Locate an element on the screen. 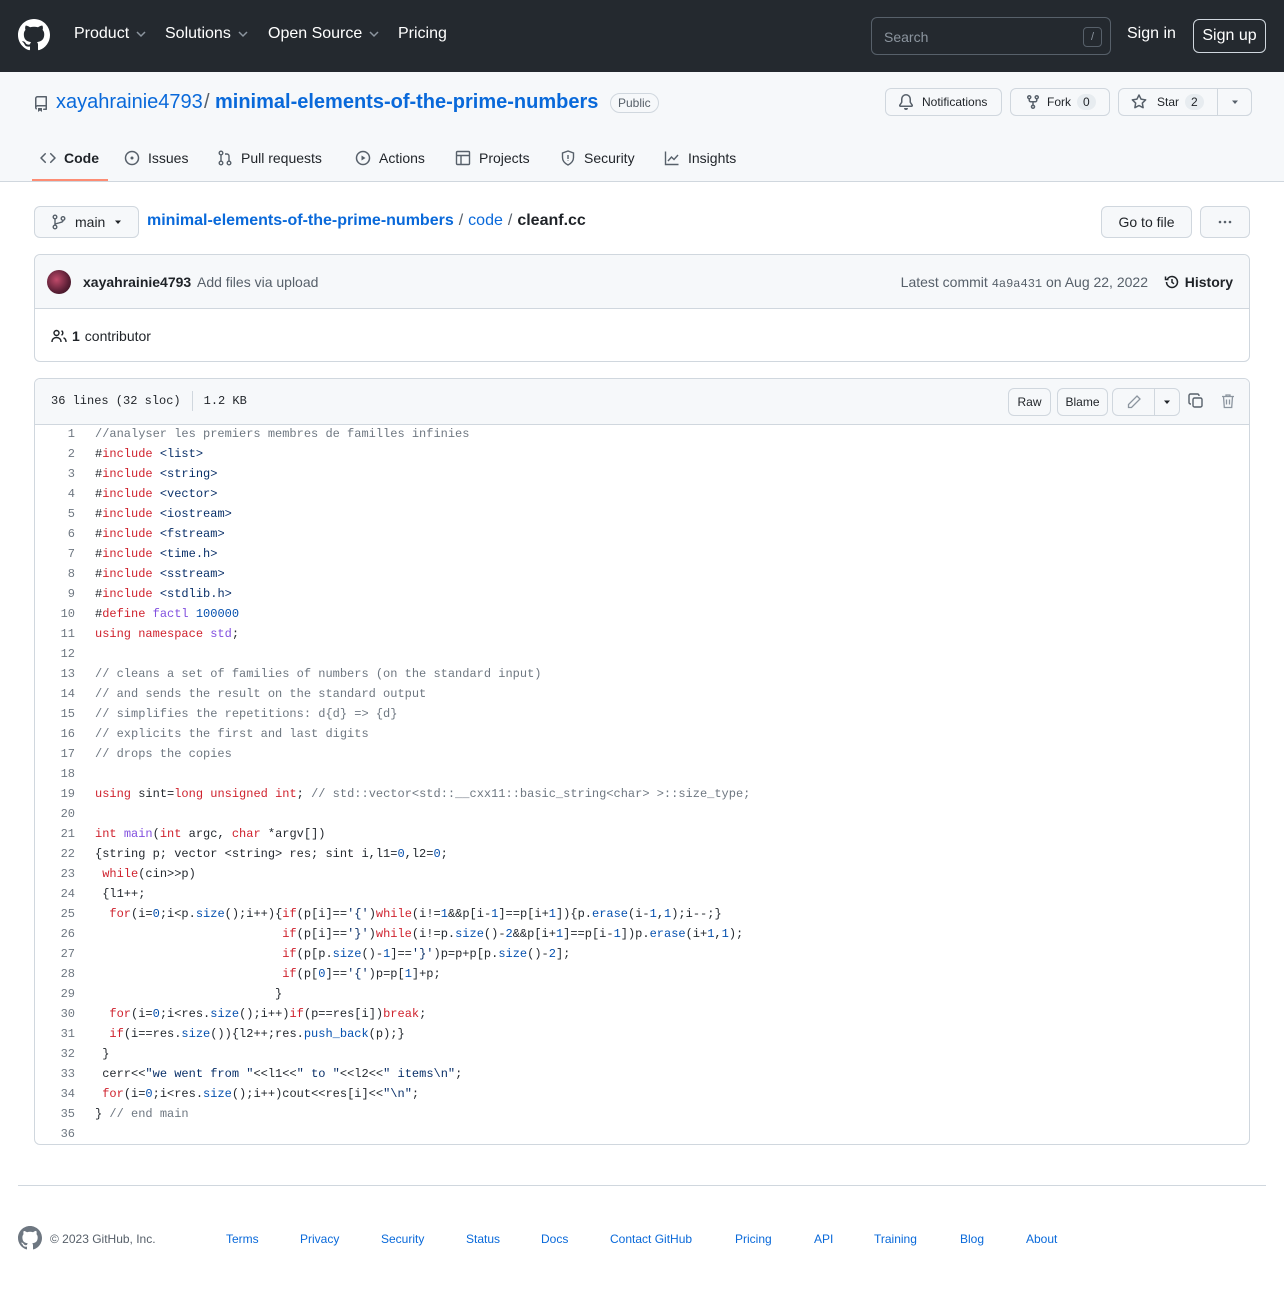  history-link: History is located at coordinates (1198, 282).